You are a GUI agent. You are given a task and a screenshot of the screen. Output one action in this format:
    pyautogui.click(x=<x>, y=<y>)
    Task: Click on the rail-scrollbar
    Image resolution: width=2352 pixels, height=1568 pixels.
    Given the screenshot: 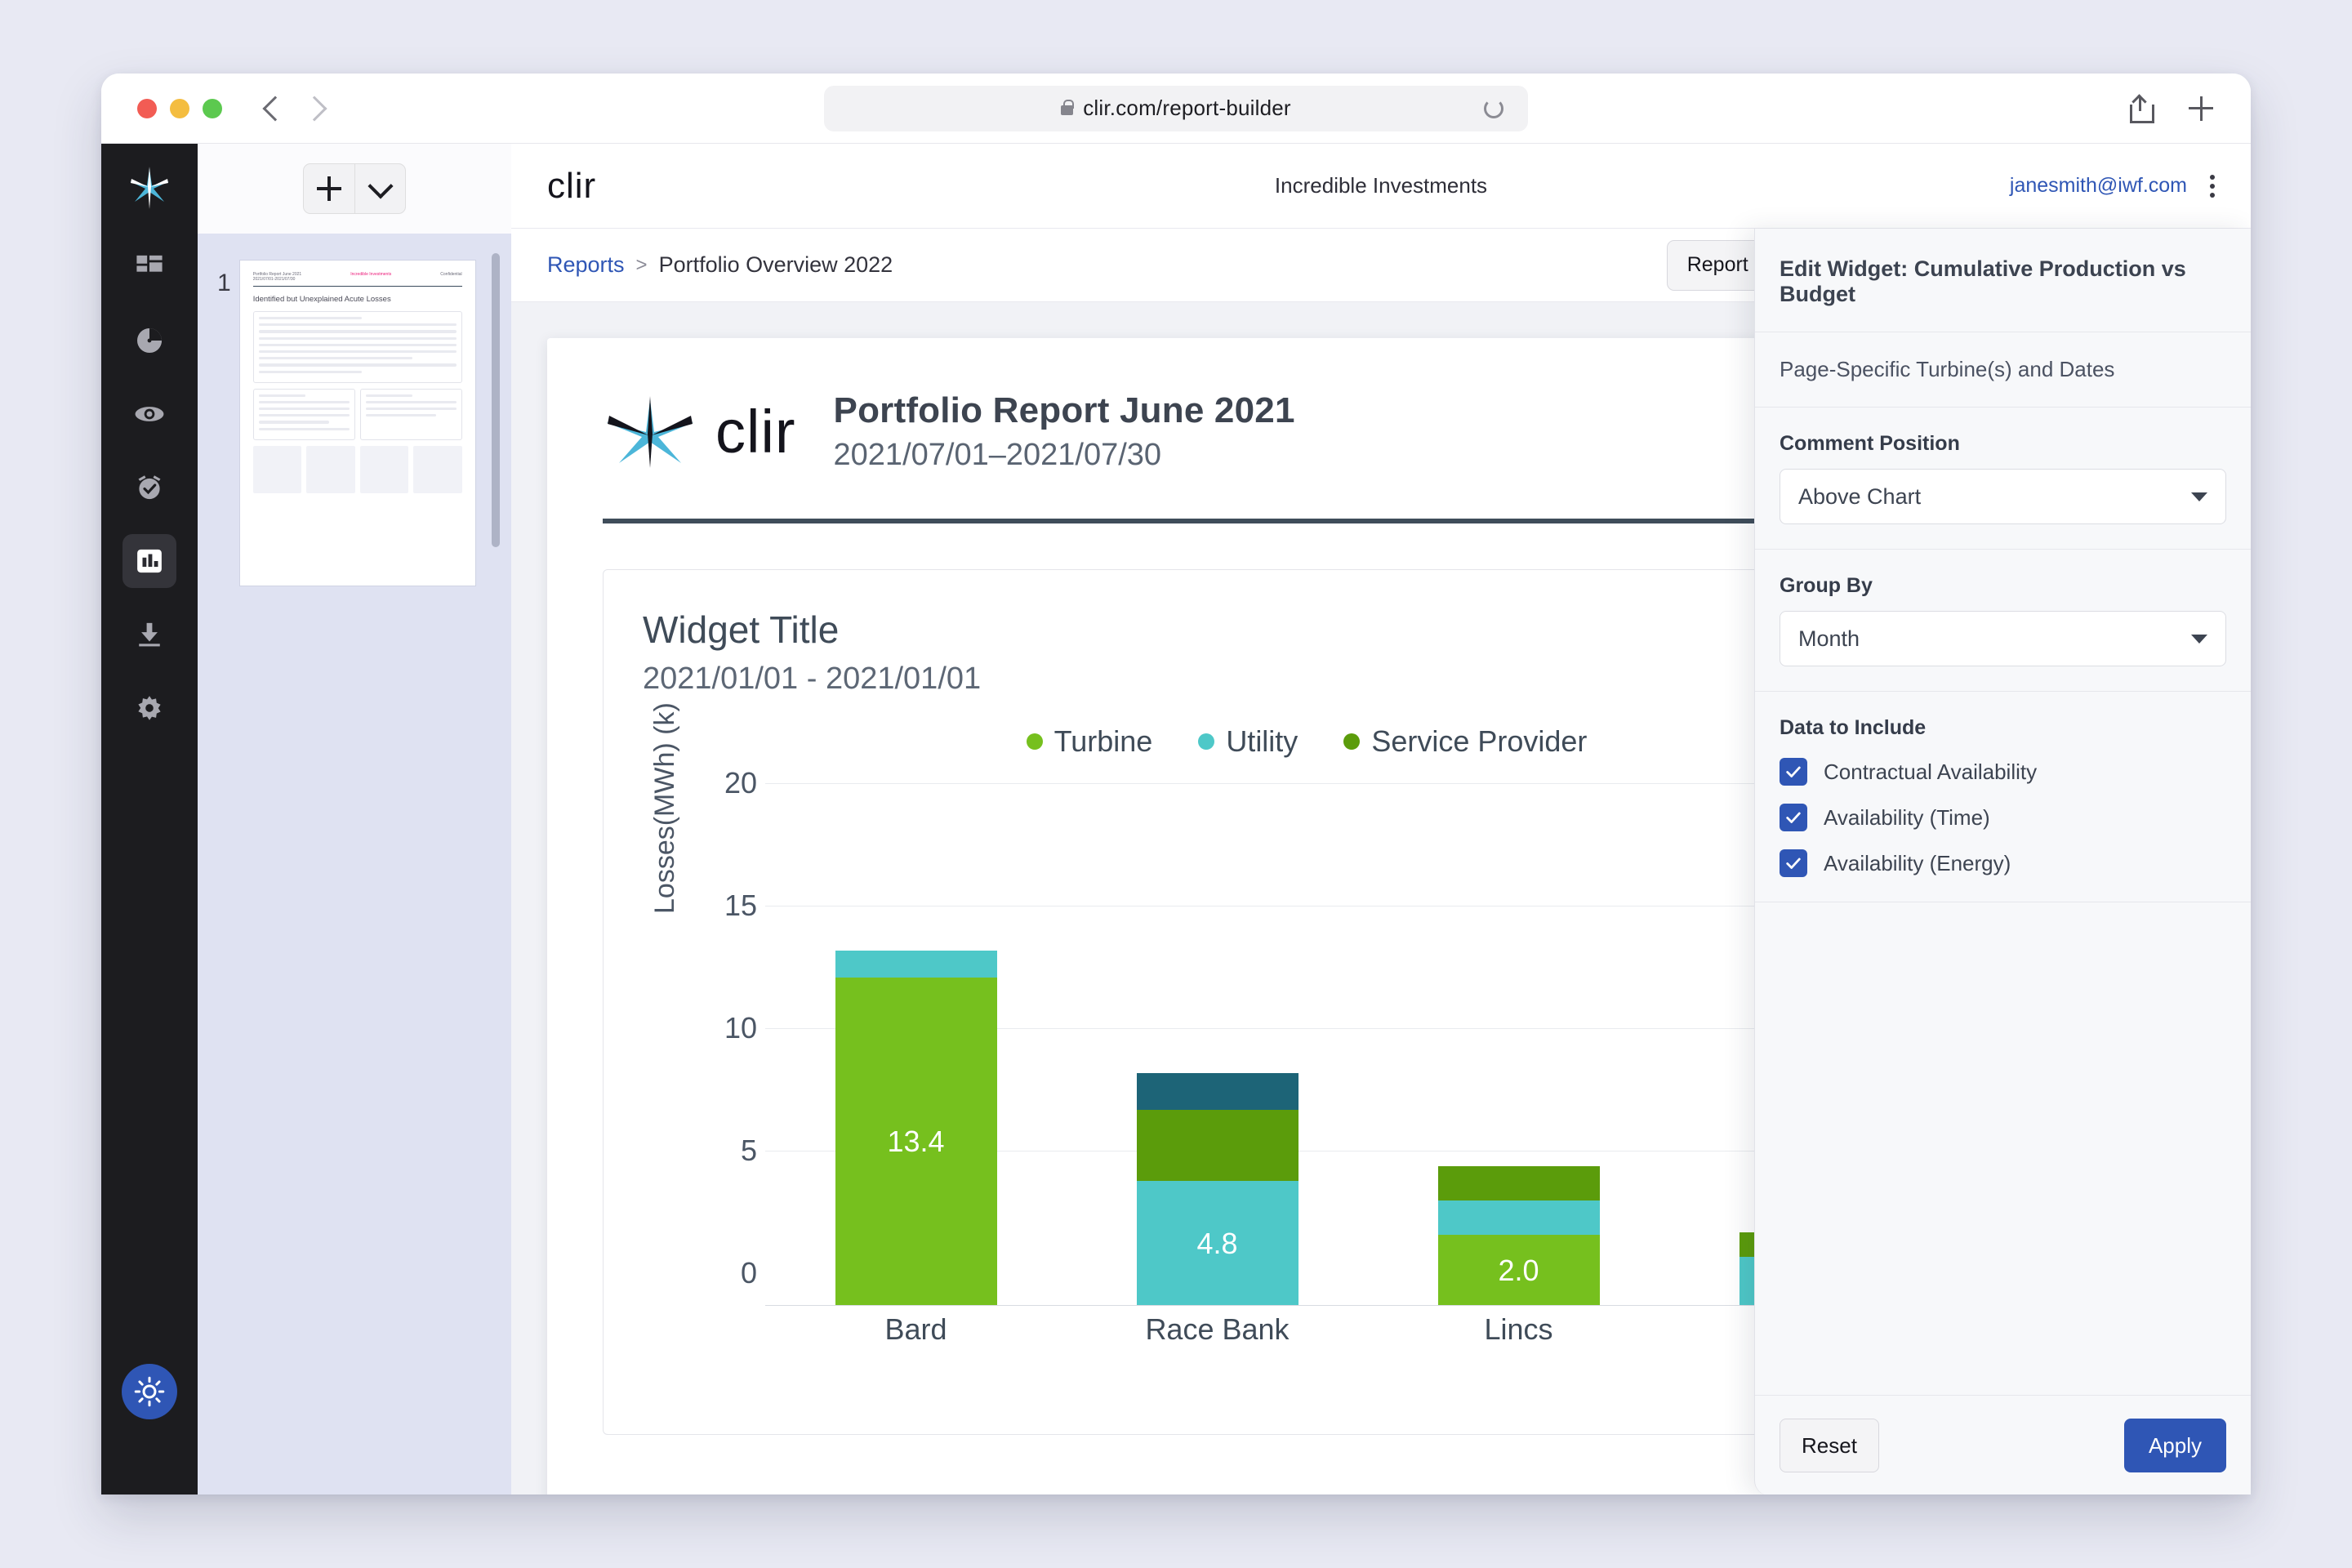 What is the action you would take?
    pyautogui.click(x=496, y=400)
    